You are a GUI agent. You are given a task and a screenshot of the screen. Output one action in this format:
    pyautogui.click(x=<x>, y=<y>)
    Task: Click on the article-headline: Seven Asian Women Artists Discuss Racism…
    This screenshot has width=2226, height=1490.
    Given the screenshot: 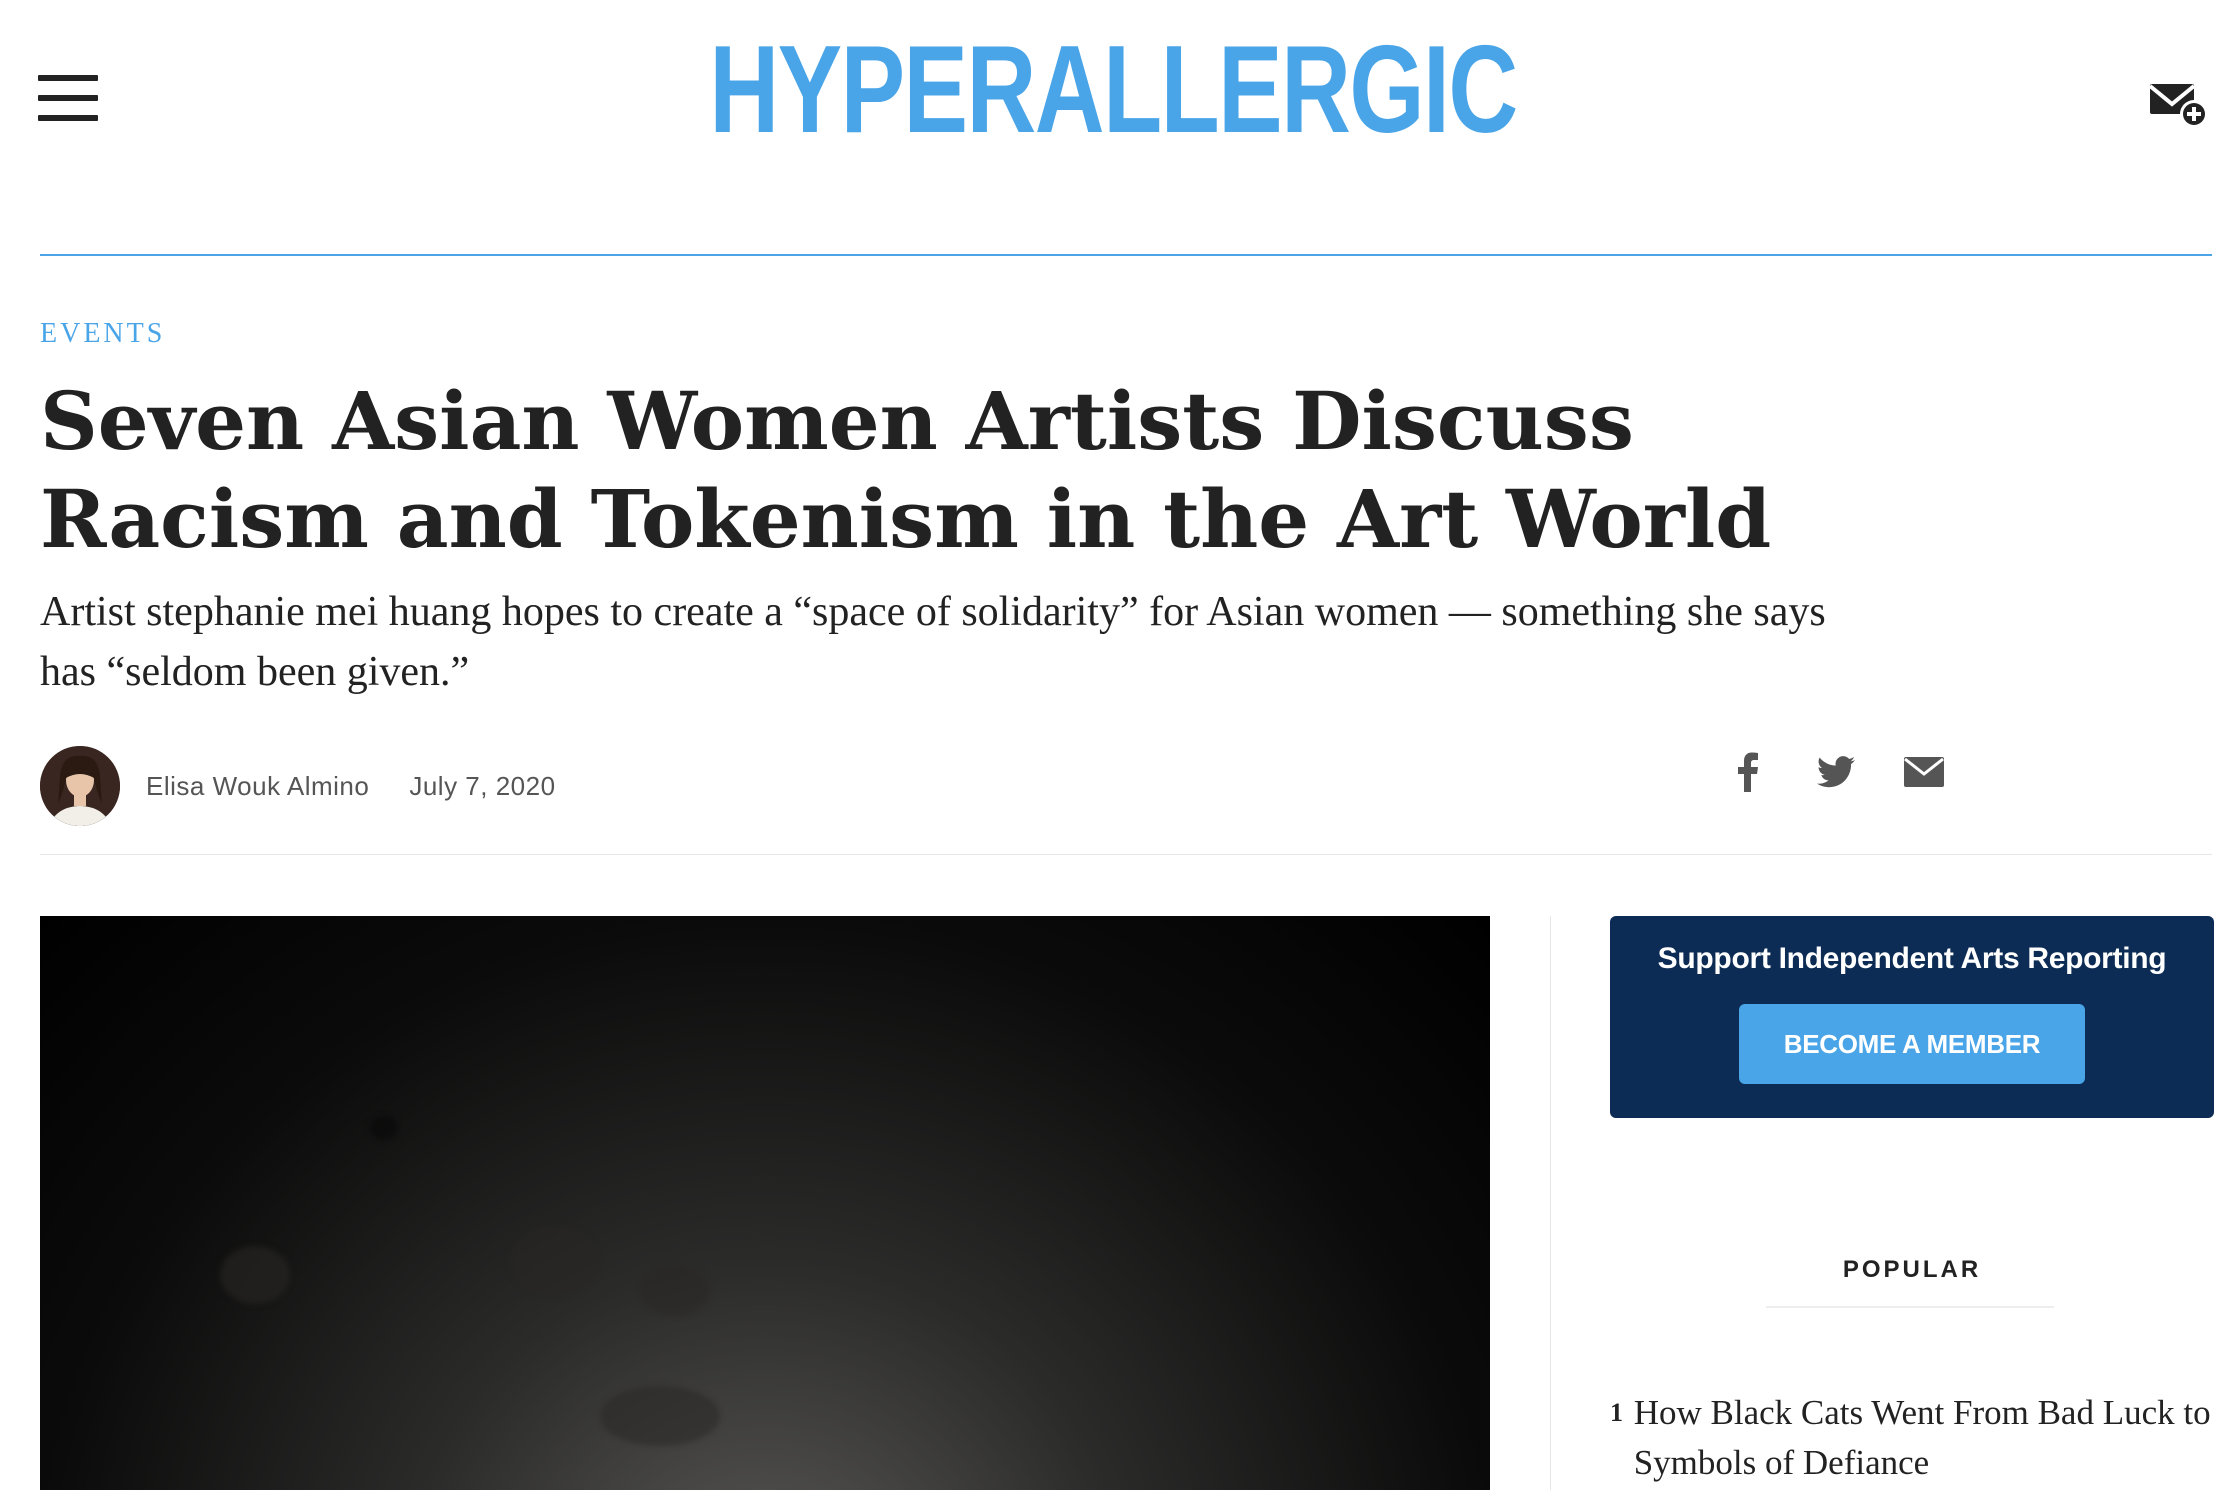 What is the action you would take?
    pyautogui.click(x=906, y=470)
    